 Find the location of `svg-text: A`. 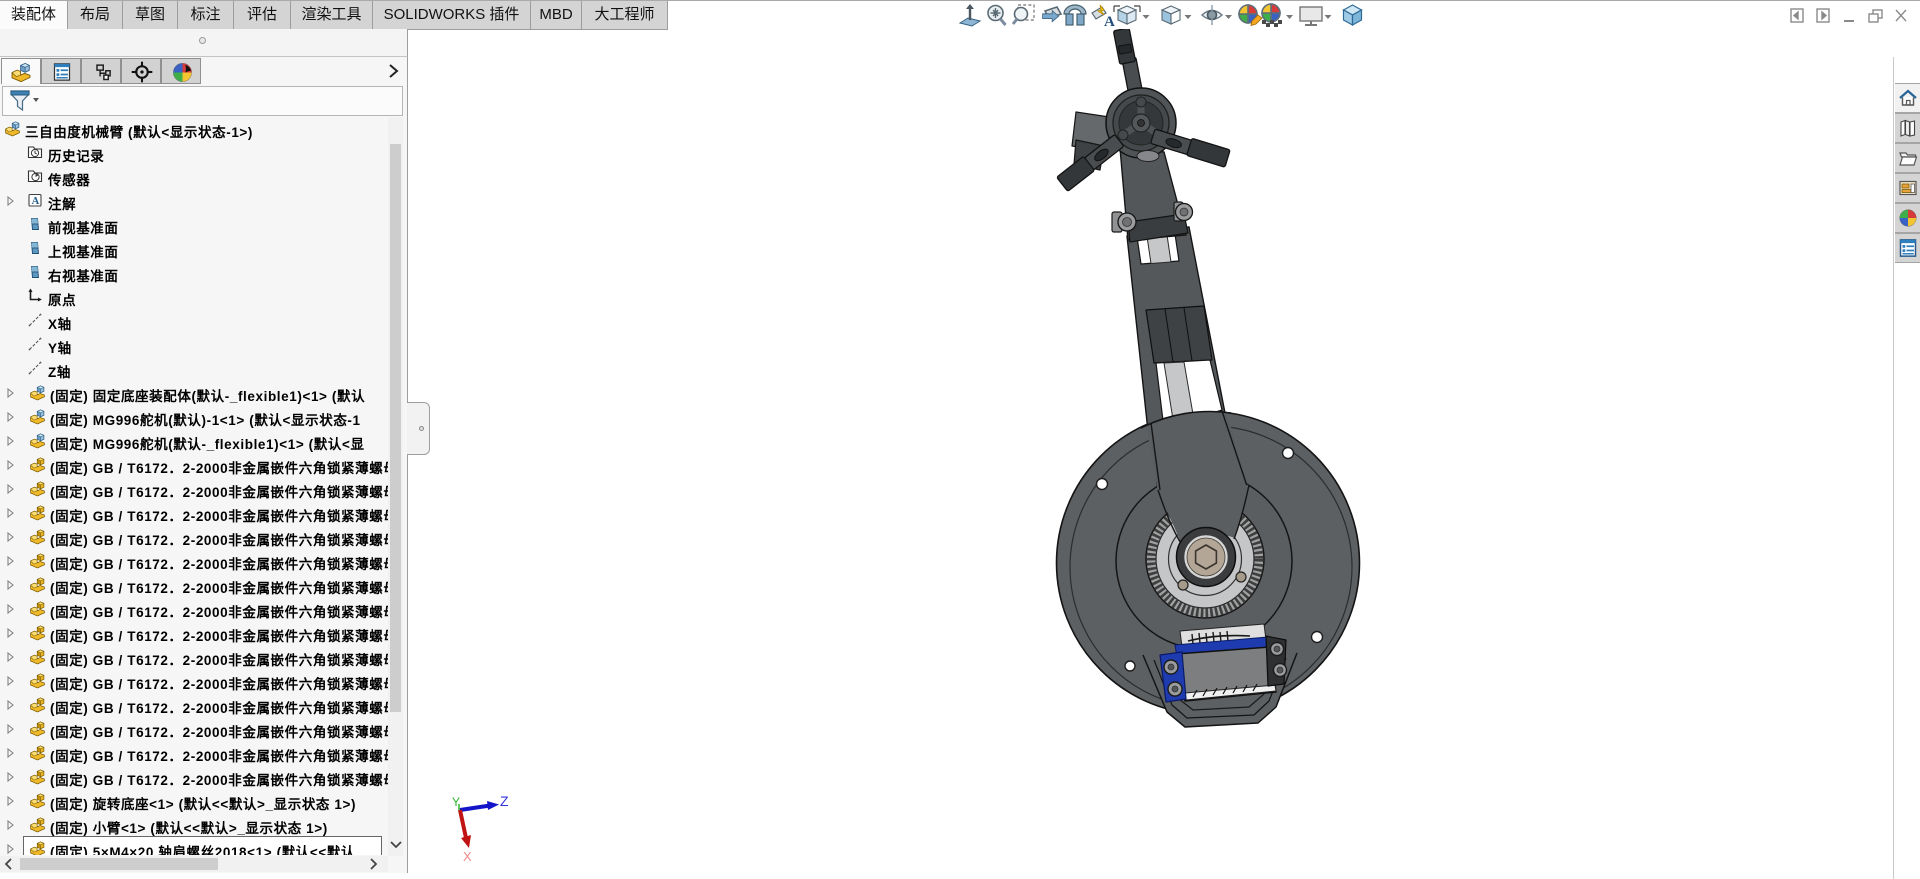

svg-text: A is located at coordinates (1109, 22).